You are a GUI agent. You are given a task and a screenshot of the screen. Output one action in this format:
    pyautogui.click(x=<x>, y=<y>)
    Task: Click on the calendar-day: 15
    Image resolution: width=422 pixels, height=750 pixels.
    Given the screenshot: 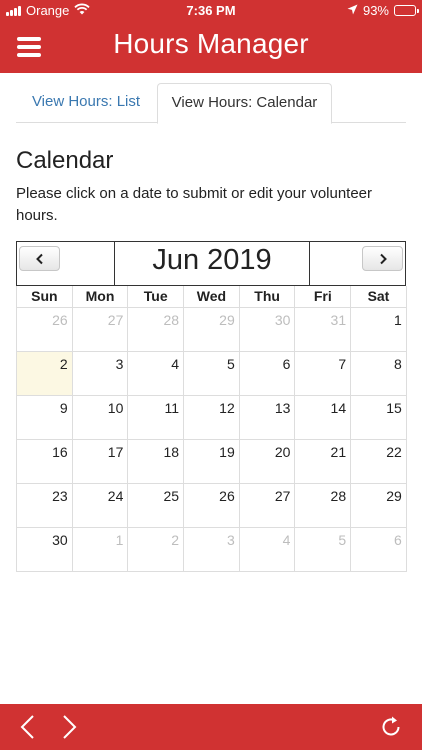 What is the action you would take?
    pyautogui.click(x=379, y=418)
    